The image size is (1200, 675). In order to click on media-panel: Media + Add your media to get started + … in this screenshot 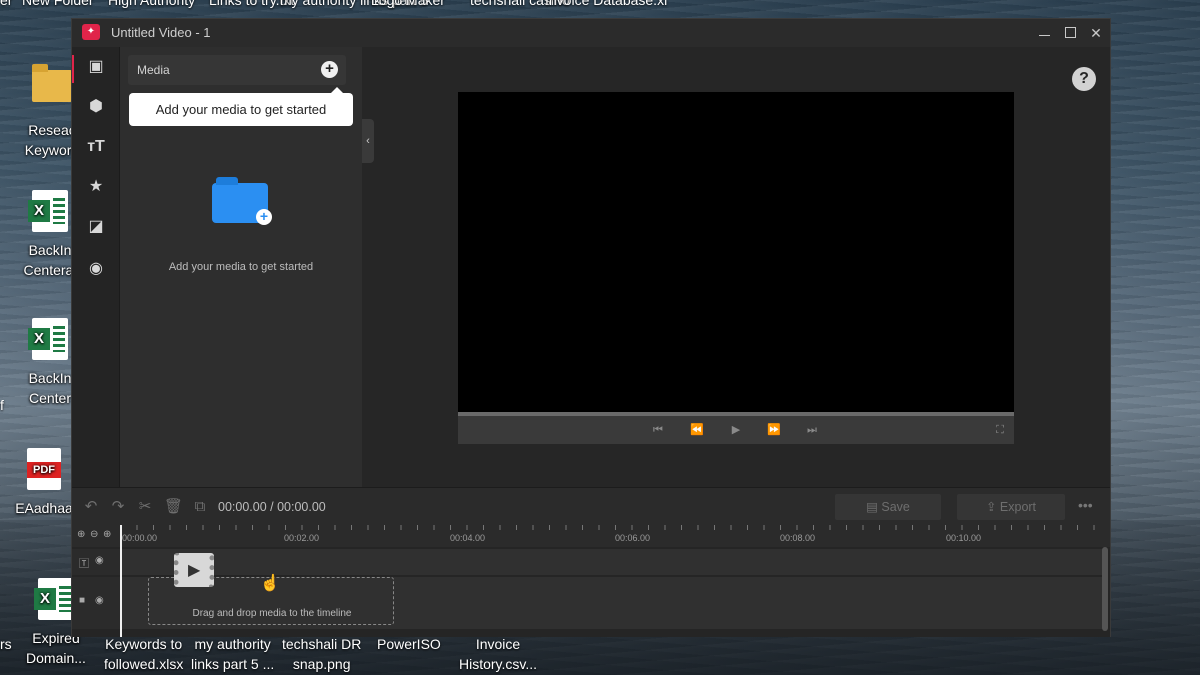, I will do `click(241, 267)`.